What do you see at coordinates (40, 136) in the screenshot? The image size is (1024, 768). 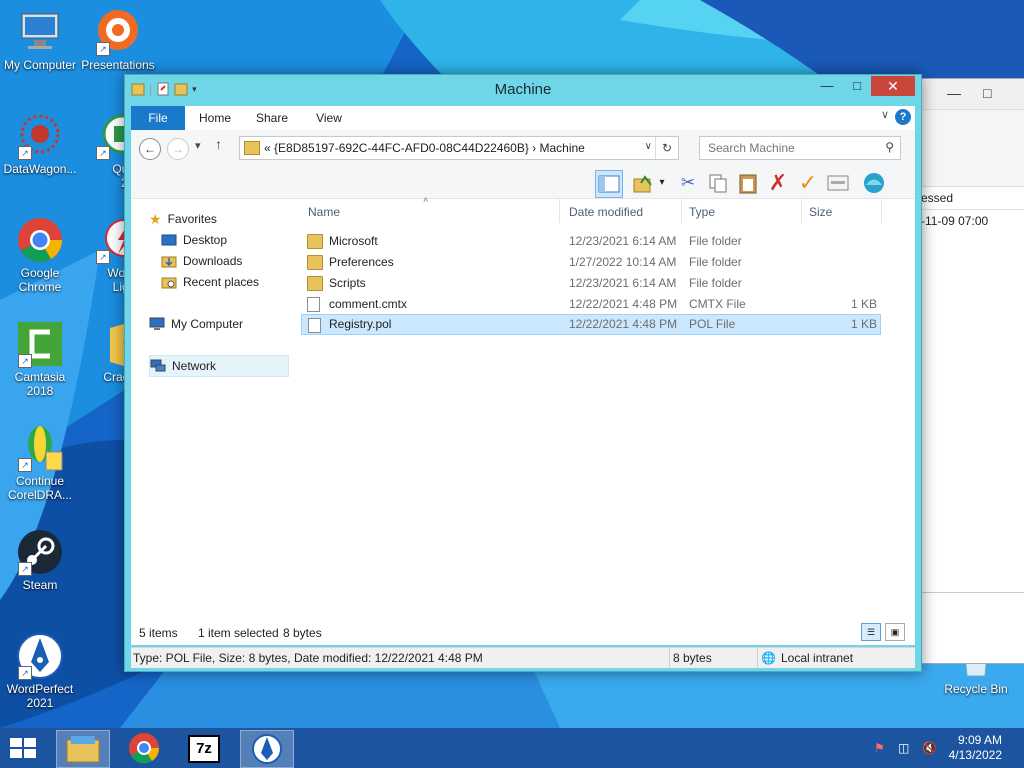 I see `datawagon-icon: ↗` at bounding box center [40, 136].